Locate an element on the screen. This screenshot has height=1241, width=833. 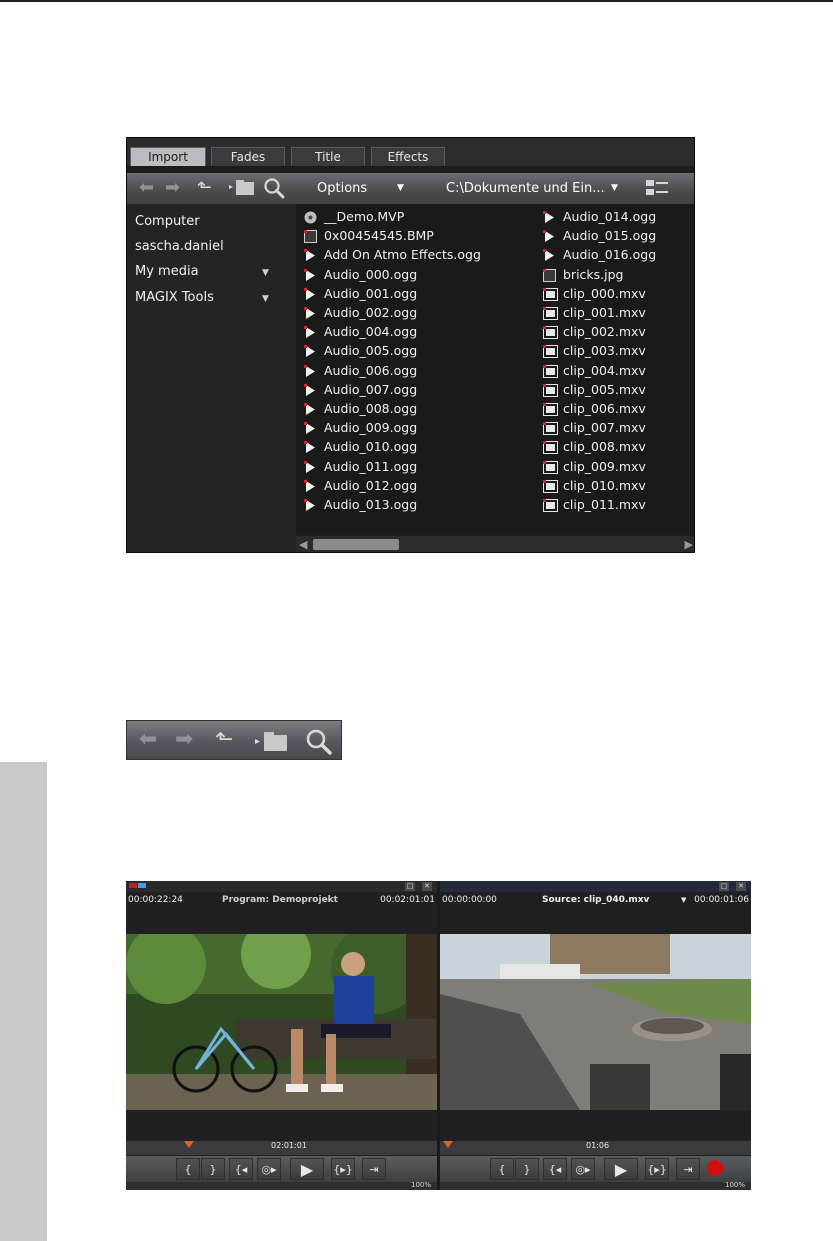
program-timeline: 02:01:01 is located at coordinates (281, 1148).